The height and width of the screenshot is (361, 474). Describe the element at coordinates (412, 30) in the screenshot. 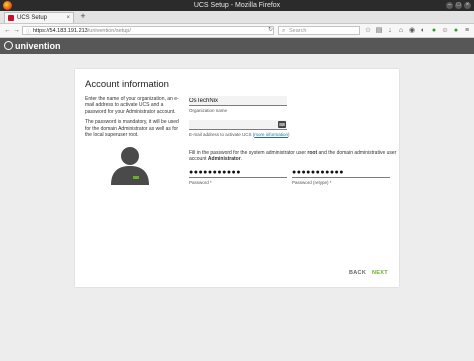

I see `pocket-icon: ◉` at that location.